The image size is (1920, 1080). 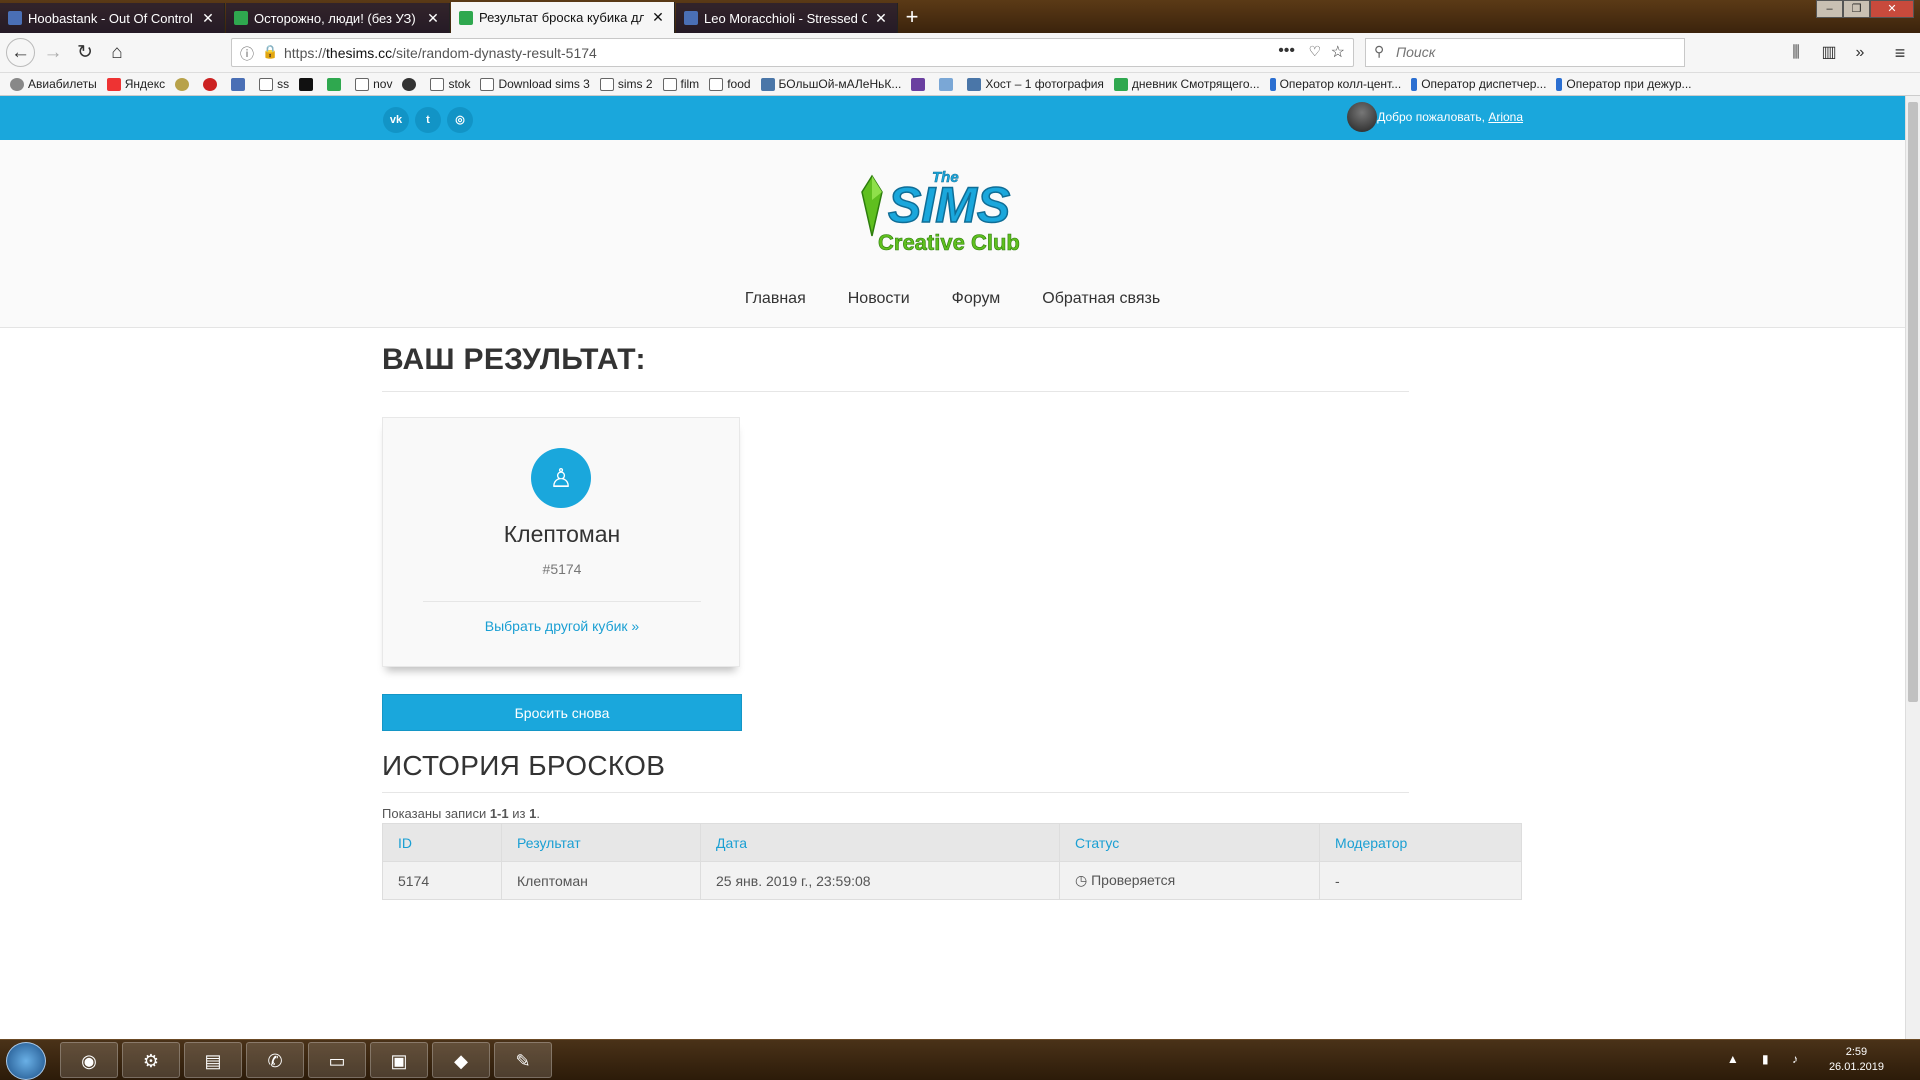 I want to click on nav-feedback: Обратная связь, so click(x=1101, y=299).